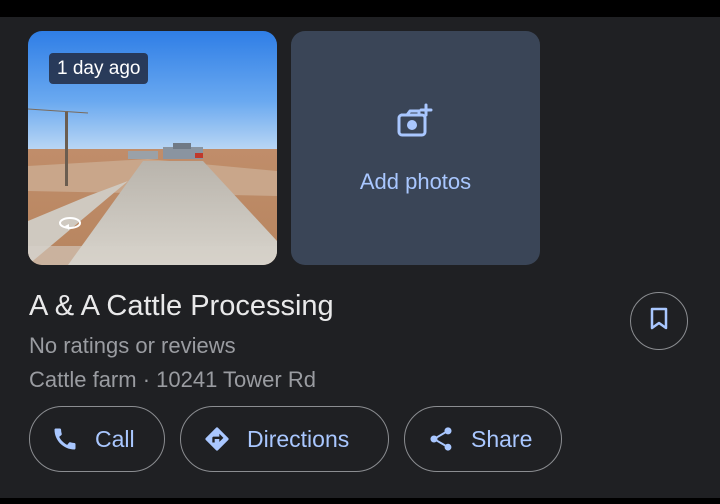 This screenshot has height=504, width=720. Describe the element at coordinates (441, 439) in the screenshot. I see `share-icon` at that location.